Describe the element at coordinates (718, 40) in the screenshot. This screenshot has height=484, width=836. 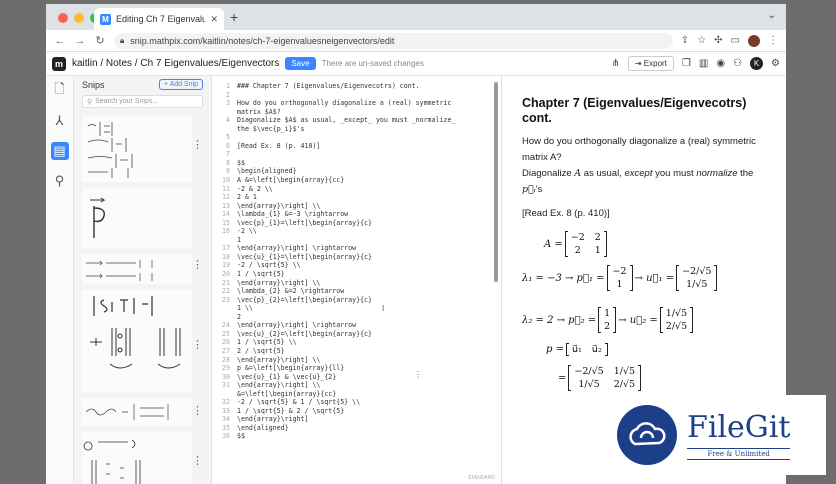
I see `extensions-puzzle-icon: ✣` at that location.